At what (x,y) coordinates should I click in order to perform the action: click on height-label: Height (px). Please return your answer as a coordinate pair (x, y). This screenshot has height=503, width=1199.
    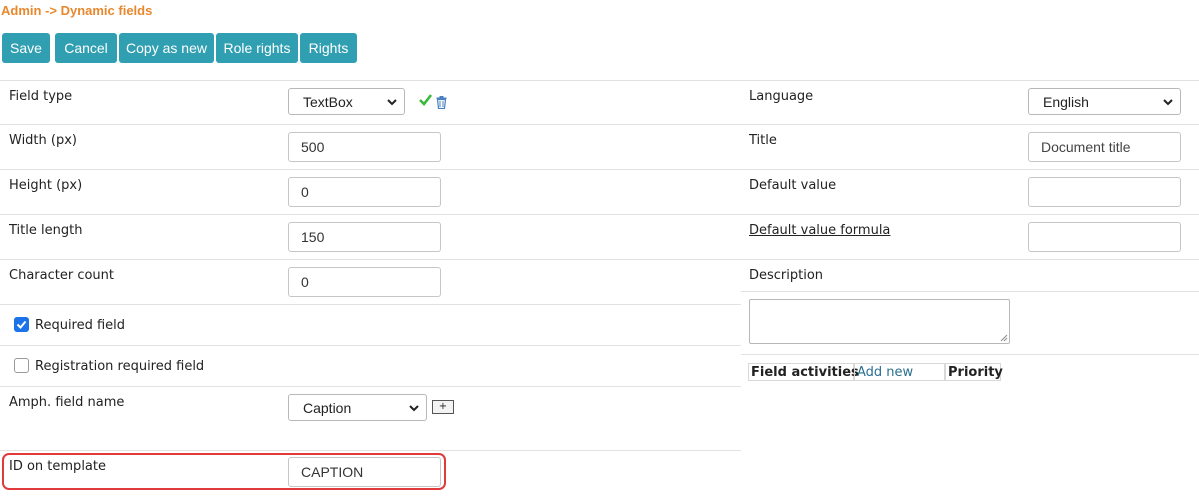
    Looking at the image, I should click on (46, 185).